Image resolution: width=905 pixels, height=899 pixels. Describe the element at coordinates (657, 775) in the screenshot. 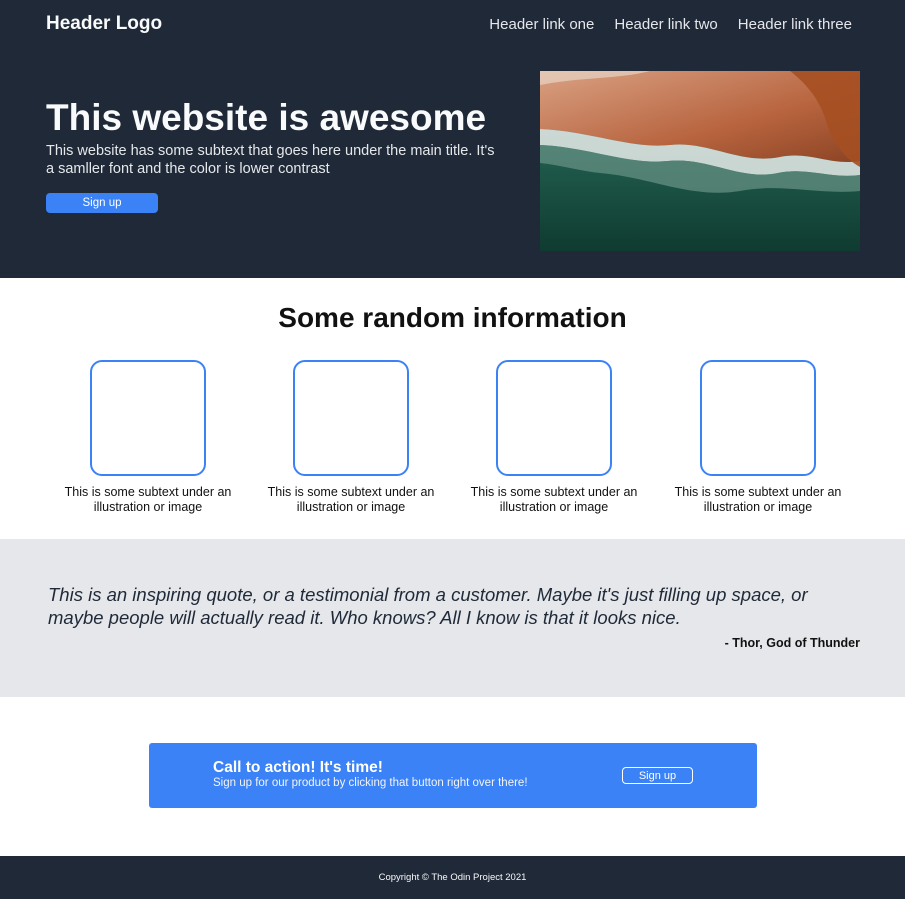

I see `cta-signup-button: Sign up` at that location.